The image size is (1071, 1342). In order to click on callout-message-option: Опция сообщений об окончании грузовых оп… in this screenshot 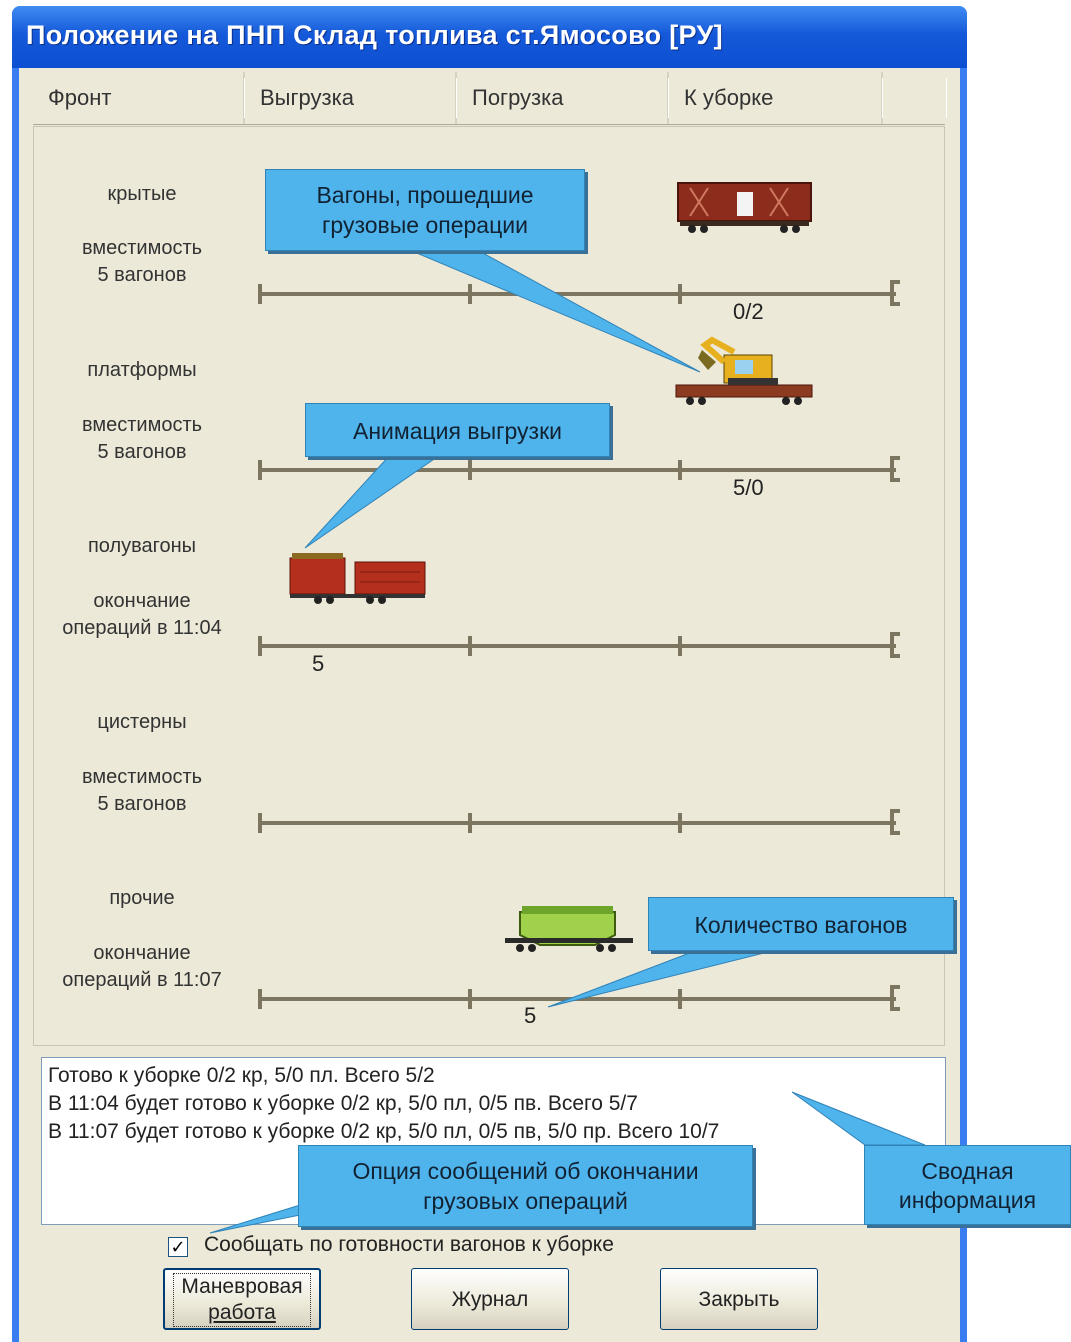, I will do `click(525, 1186)`.